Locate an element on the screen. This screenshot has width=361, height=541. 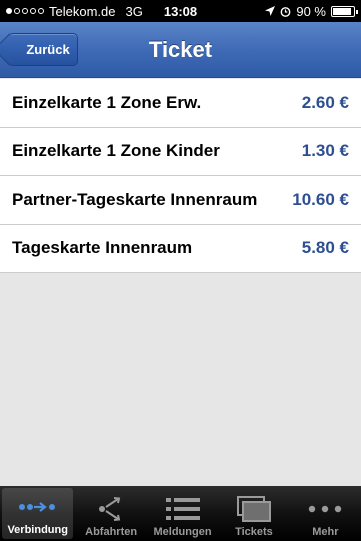
ticket-price: 10.60 € is located at coordinates (320, 199).